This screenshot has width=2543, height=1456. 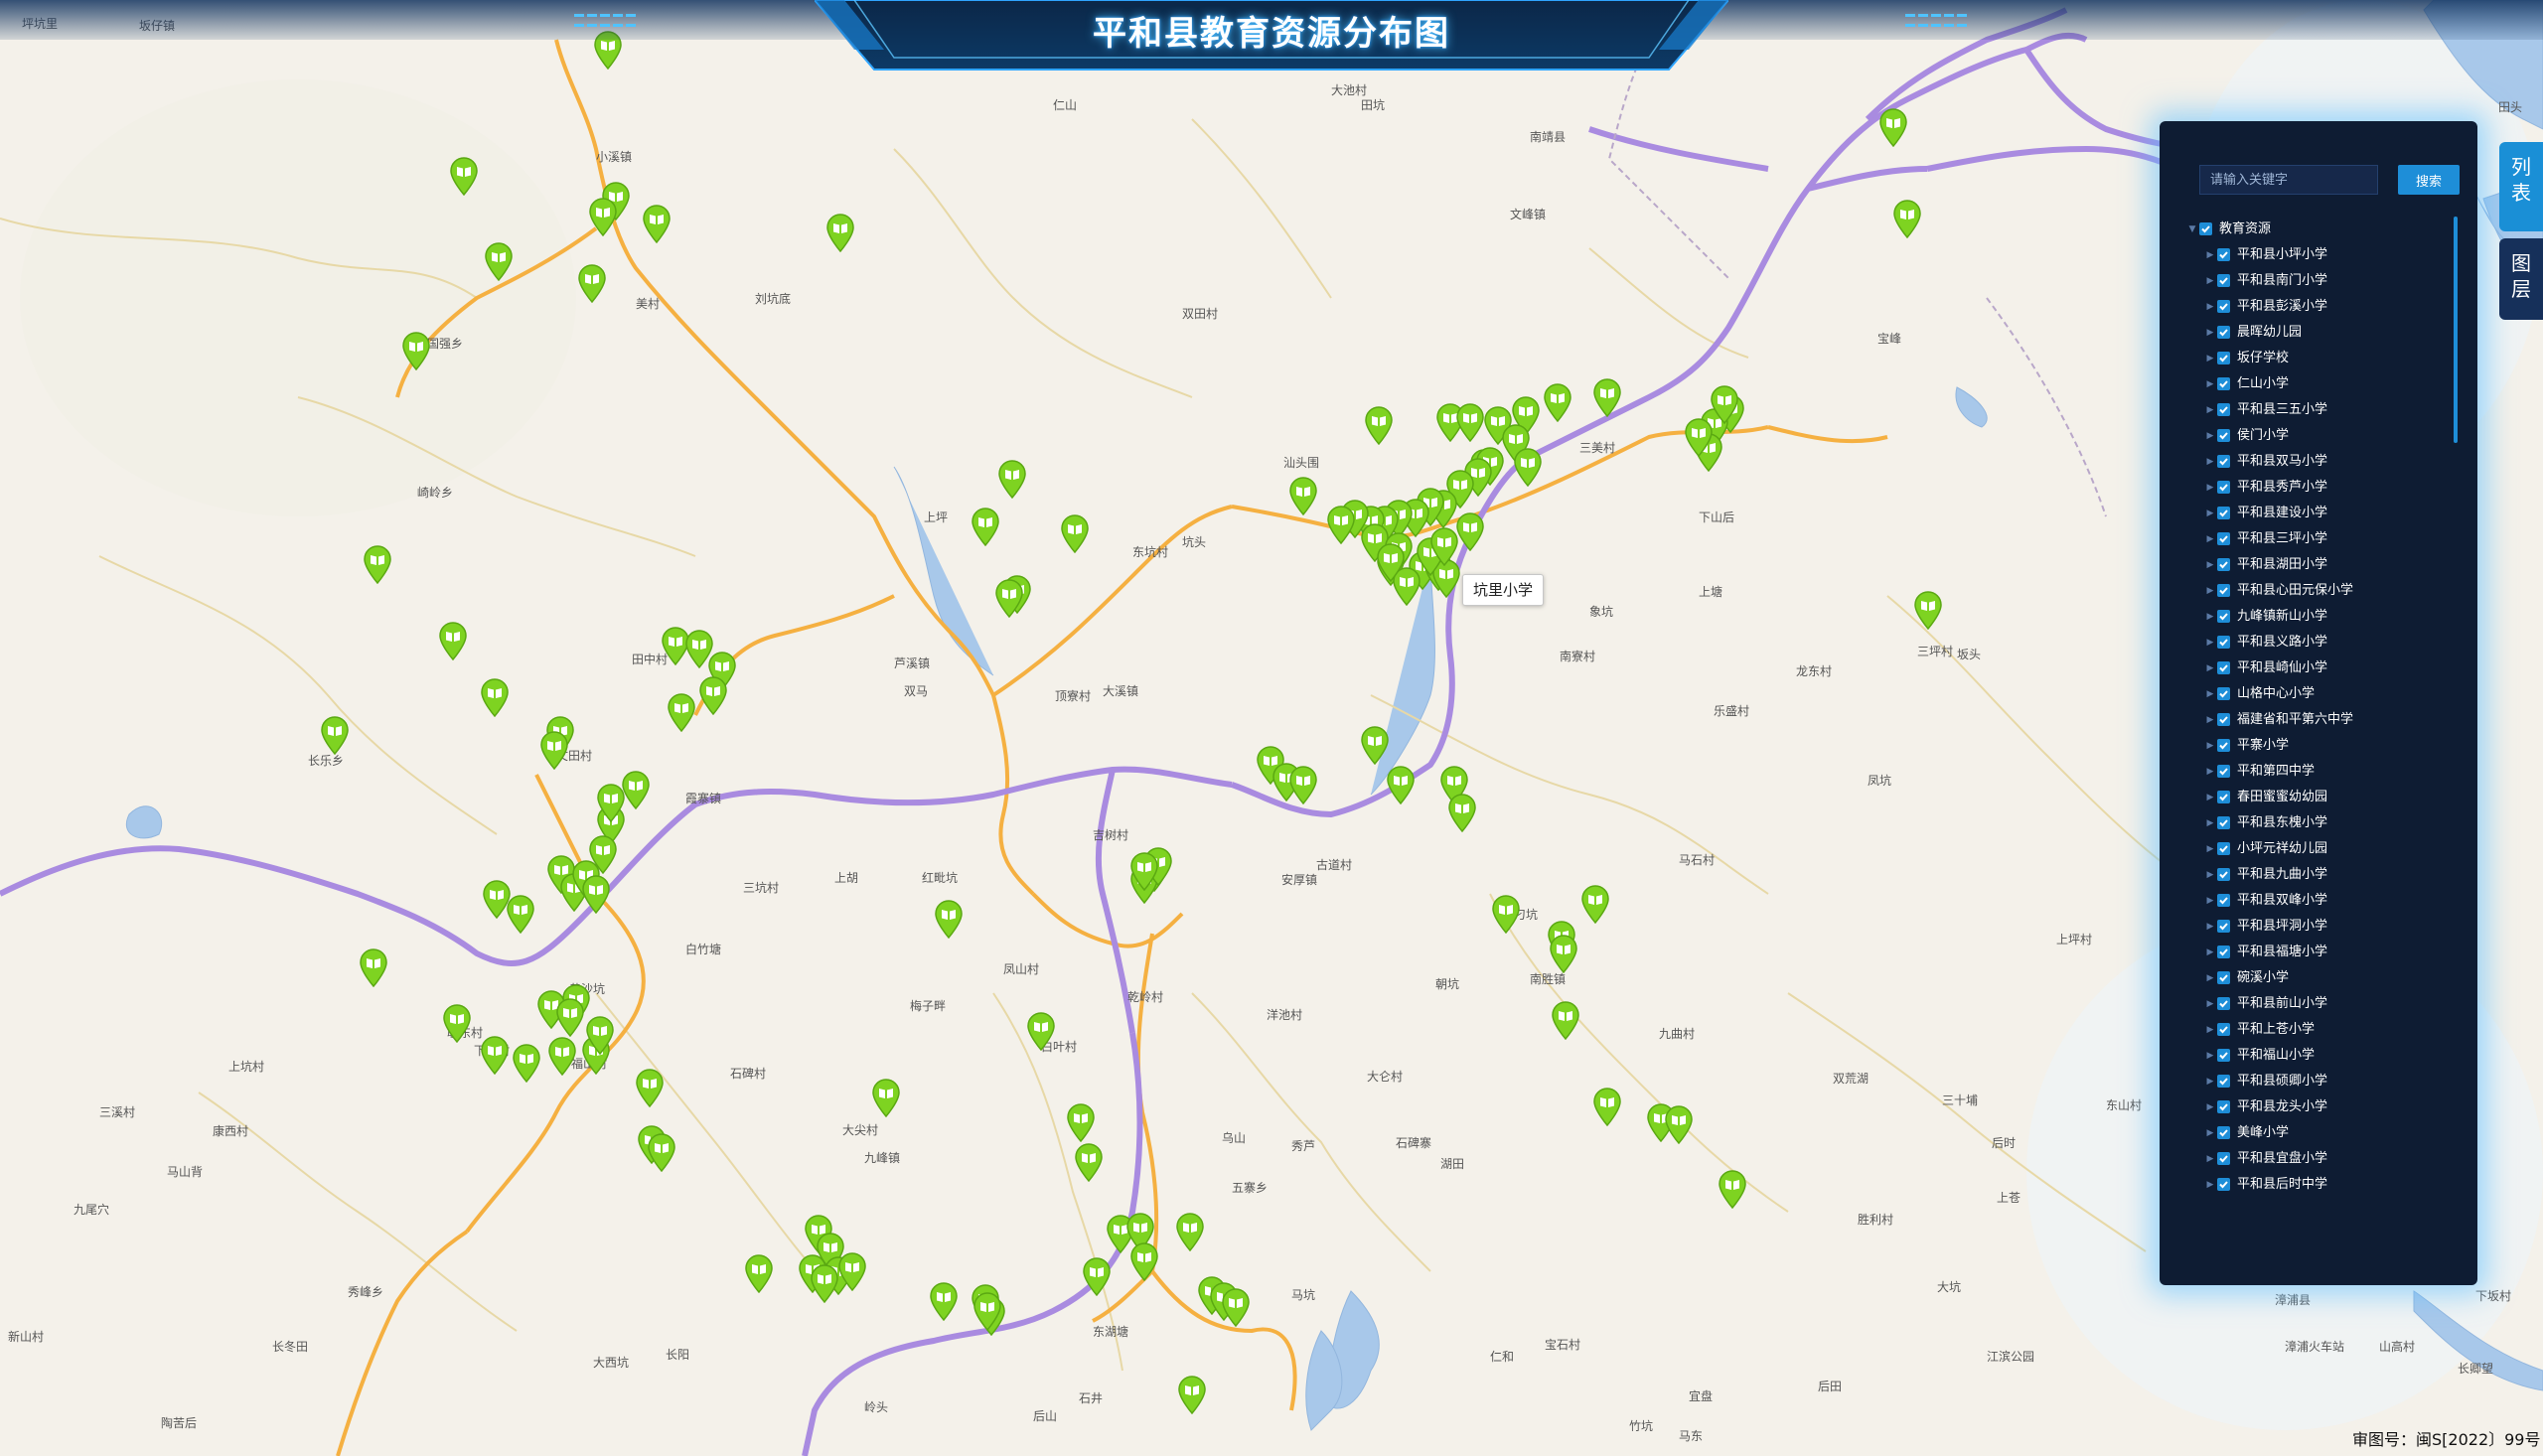 I want to click on tree-item: ▶ 福建省和平第六中学, so click(x=2318, y=720).